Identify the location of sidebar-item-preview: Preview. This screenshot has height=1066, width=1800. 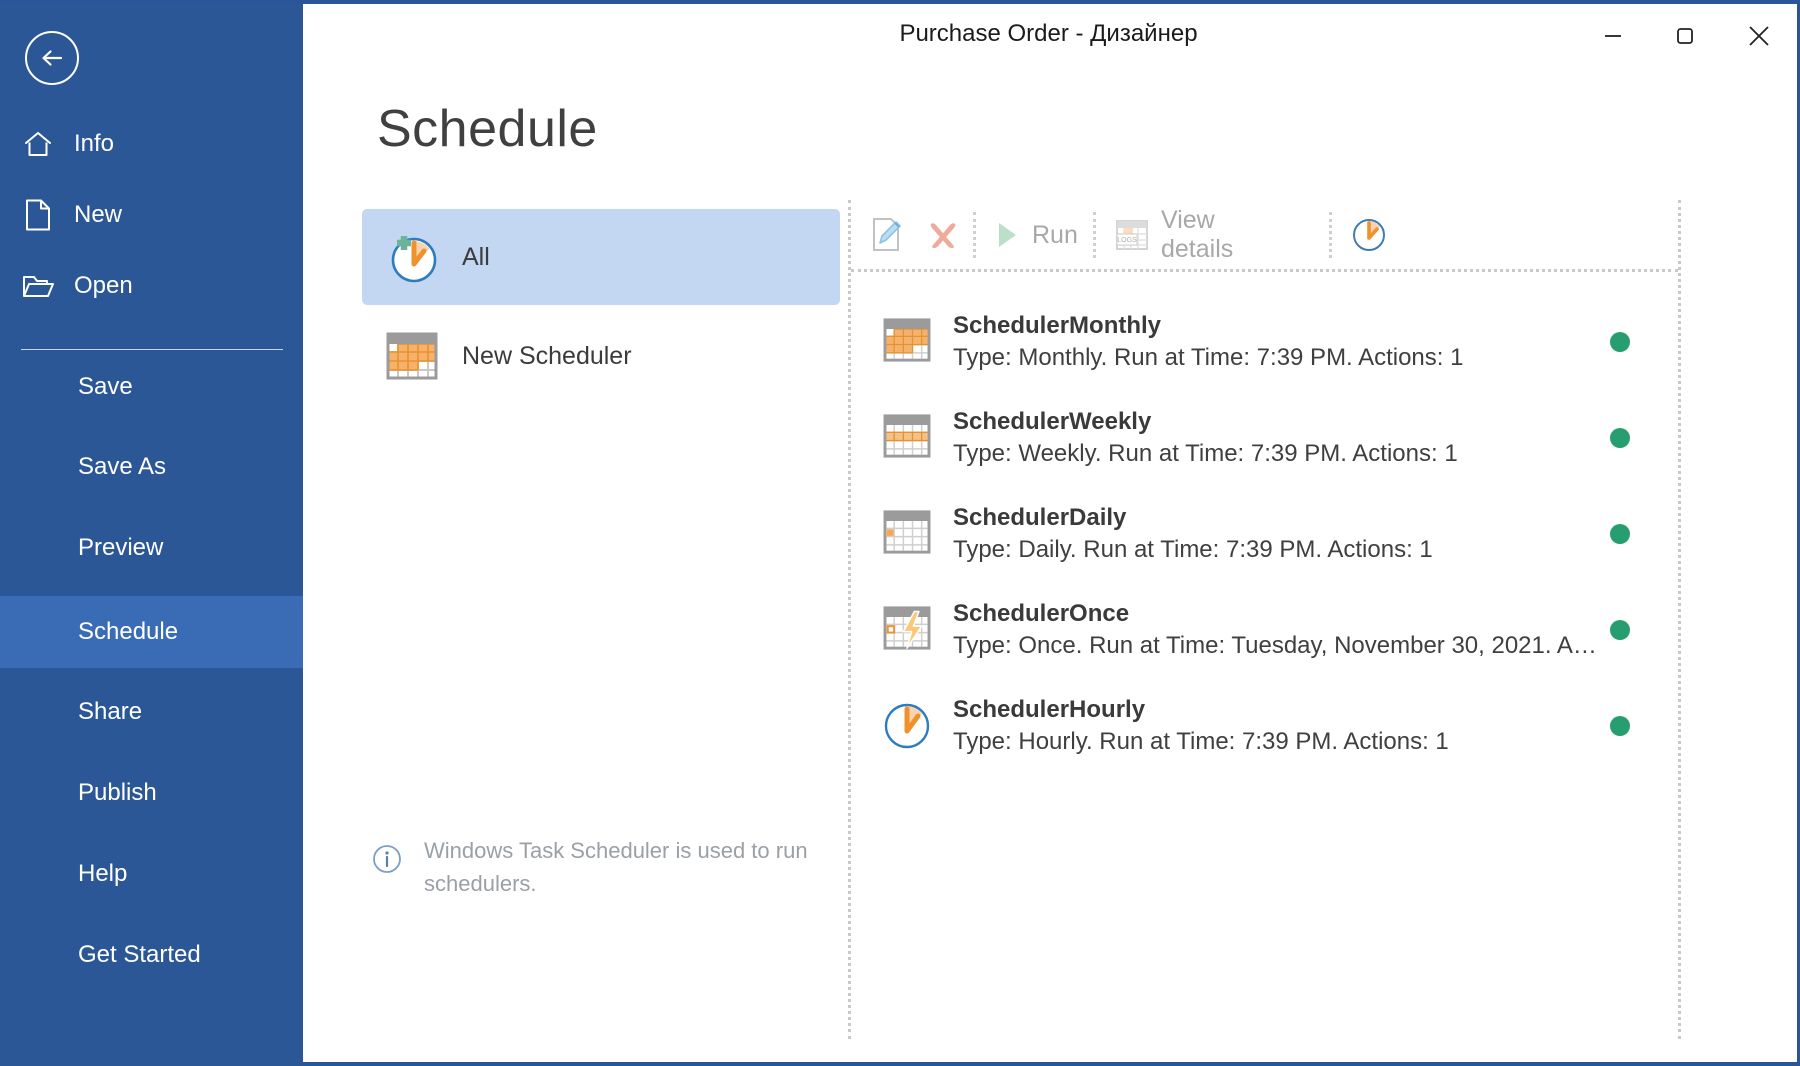
(151, 548).